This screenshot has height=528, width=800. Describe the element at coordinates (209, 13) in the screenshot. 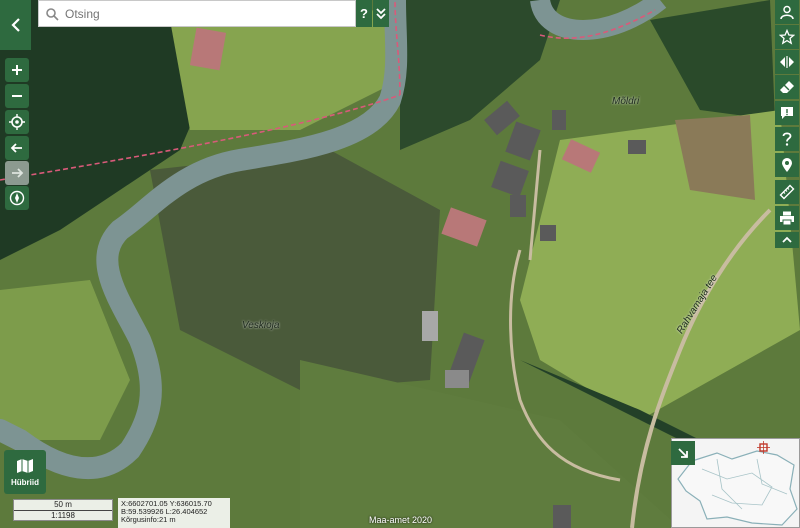

I see `search-input` at that location.